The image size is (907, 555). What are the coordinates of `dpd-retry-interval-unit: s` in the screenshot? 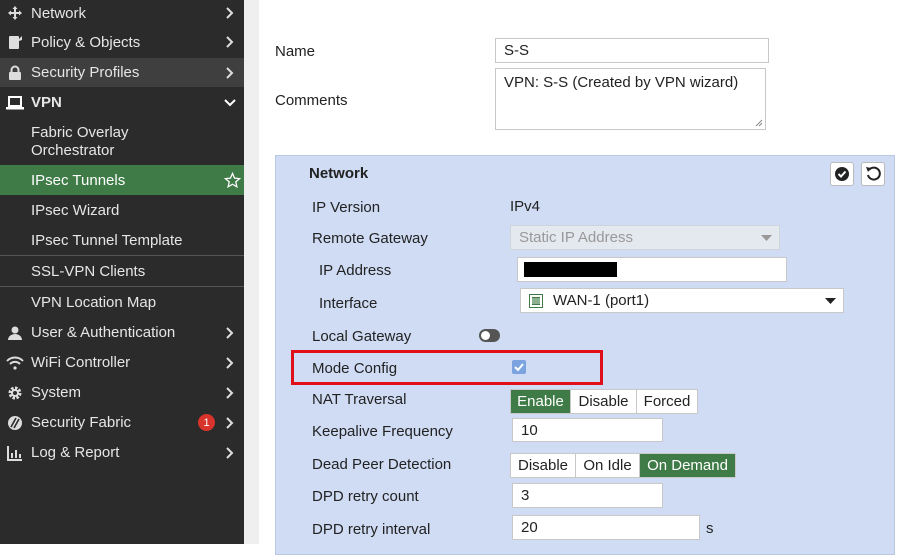 It's located at (710, 528).